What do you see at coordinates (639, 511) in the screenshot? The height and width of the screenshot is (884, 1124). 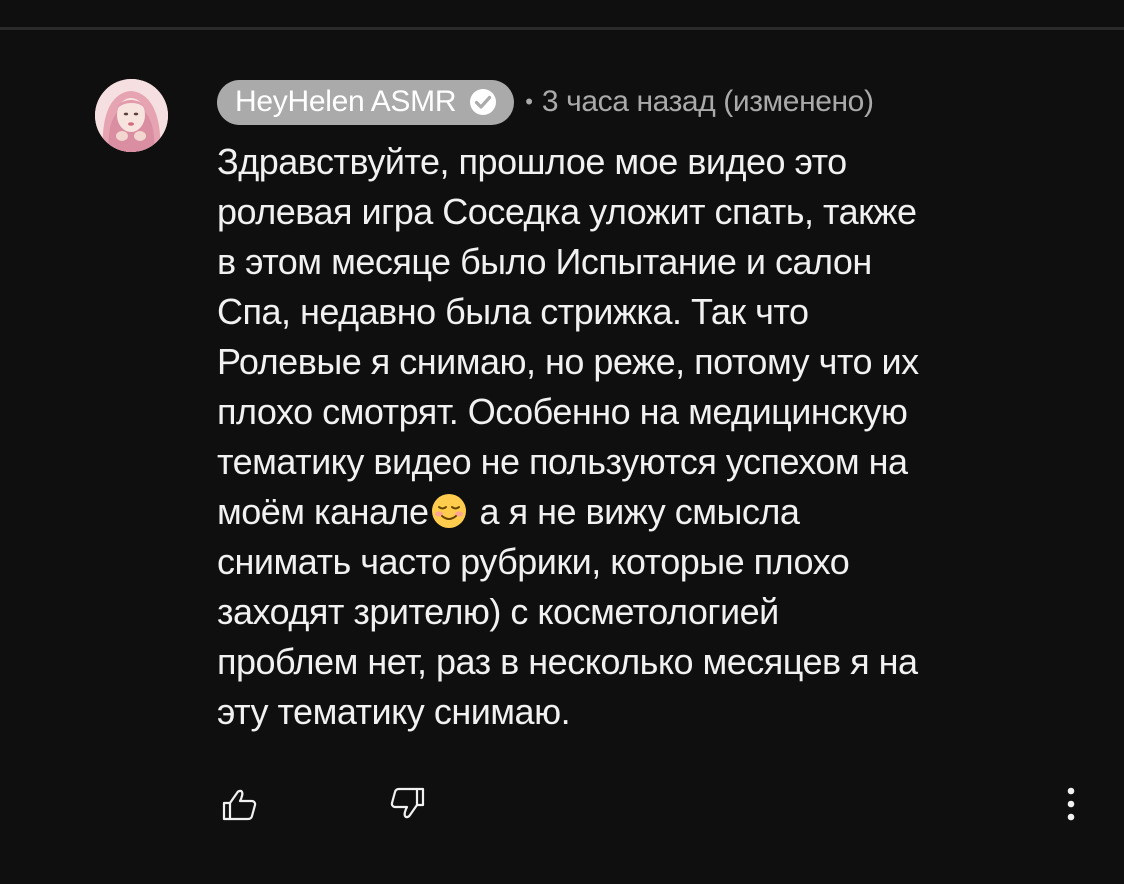 I see `comment-fragment: а я не вижу смысла` at bounding box center [639, 511].